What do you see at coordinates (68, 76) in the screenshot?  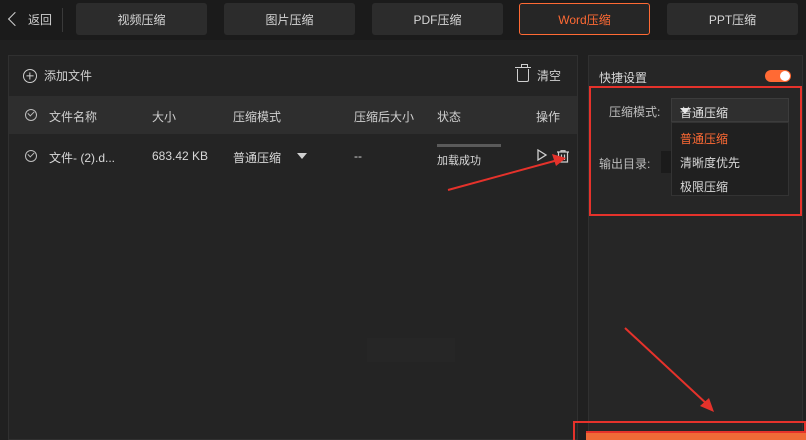 I see `add-file-label: 添加文件` at bounding box center [68, 76].